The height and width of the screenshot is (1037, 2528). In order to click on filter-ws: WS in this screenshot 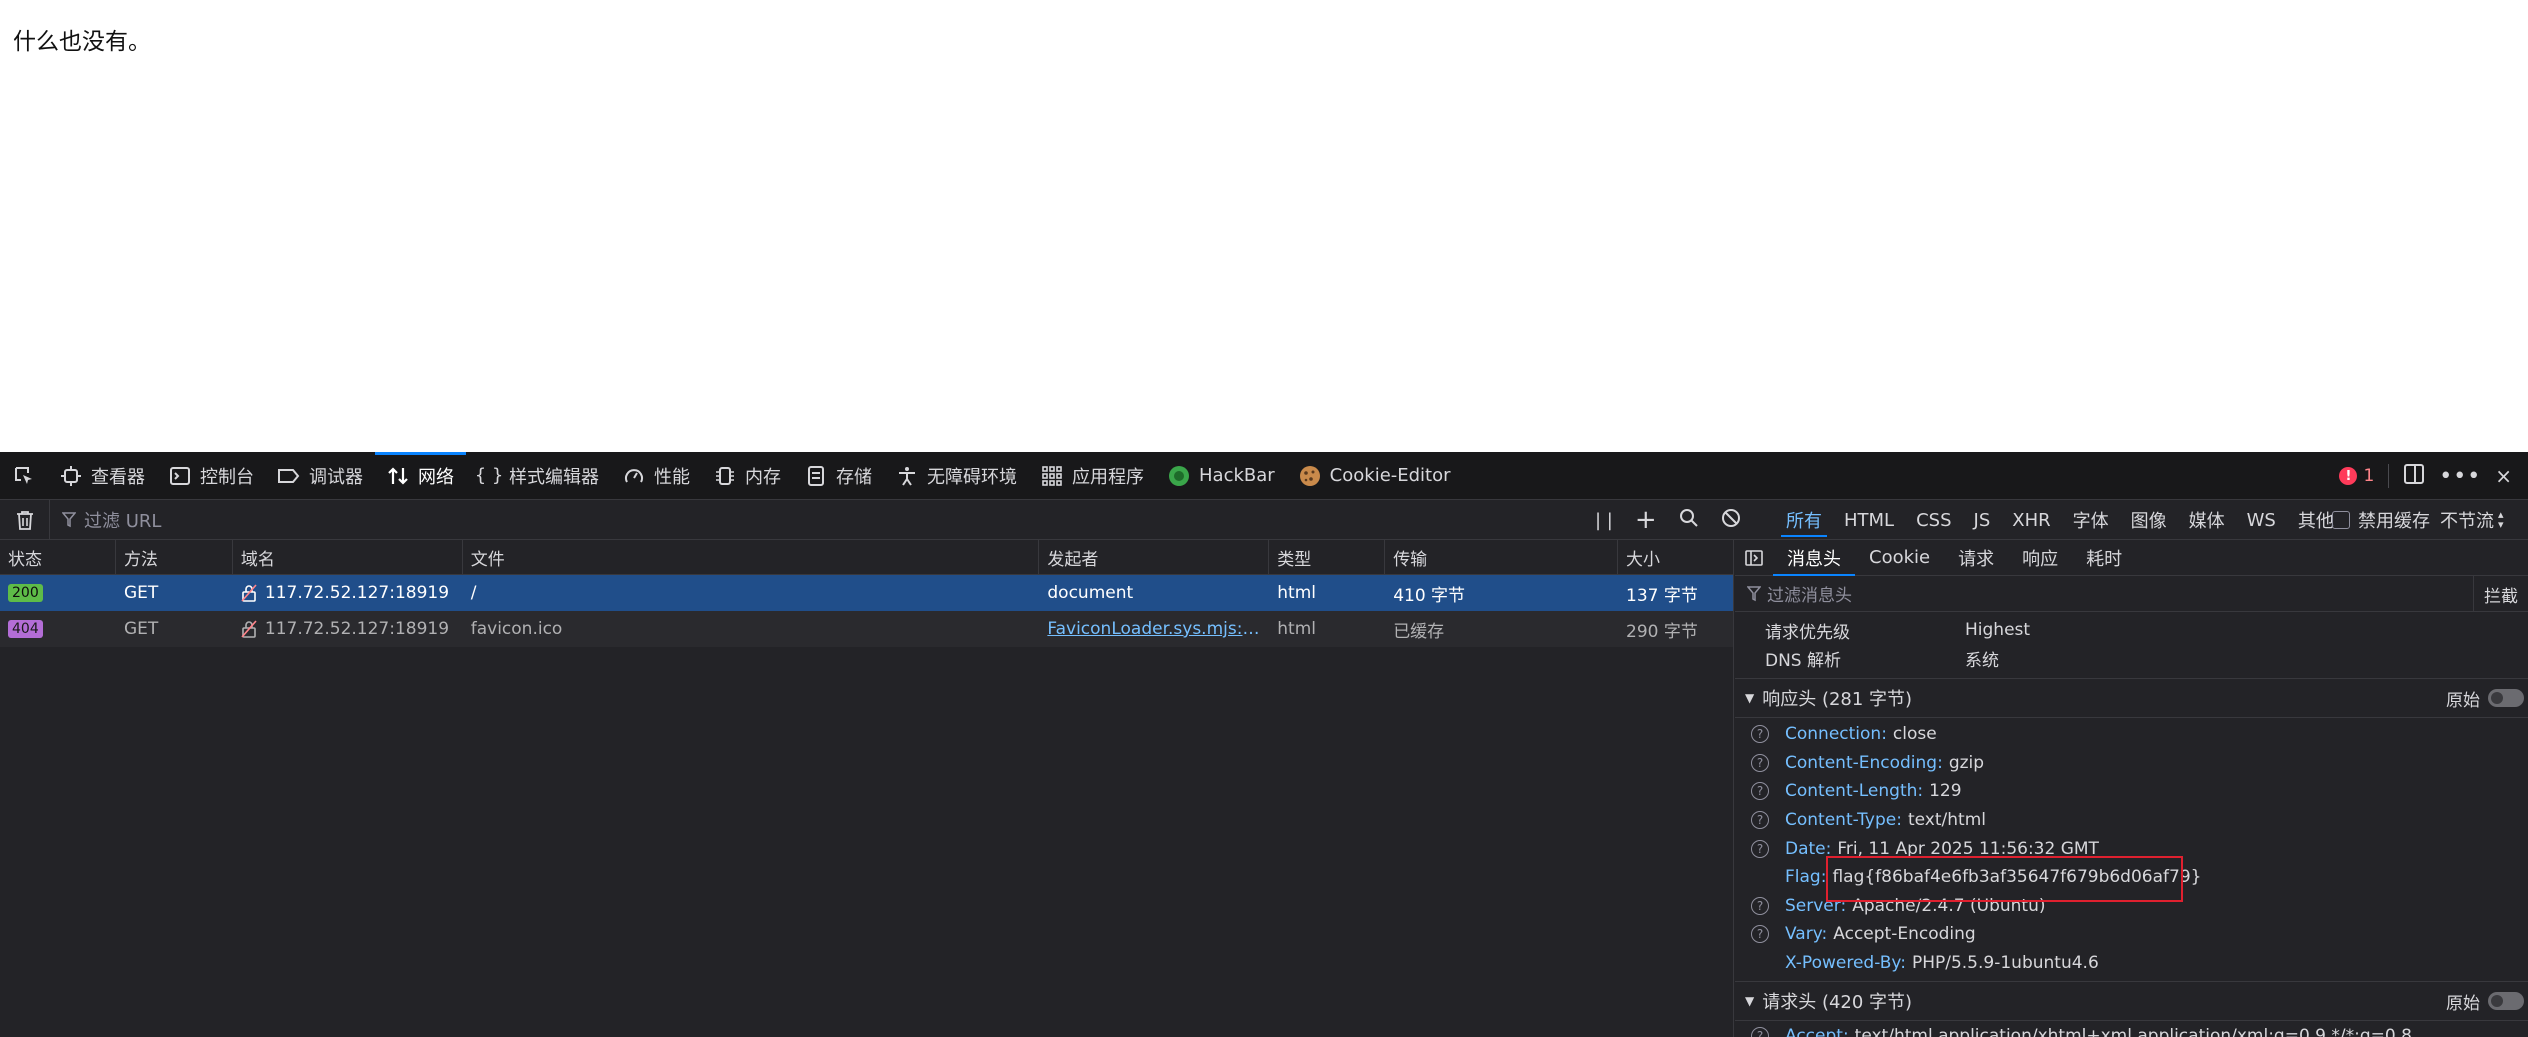, I will do `click(2261, 520)`.